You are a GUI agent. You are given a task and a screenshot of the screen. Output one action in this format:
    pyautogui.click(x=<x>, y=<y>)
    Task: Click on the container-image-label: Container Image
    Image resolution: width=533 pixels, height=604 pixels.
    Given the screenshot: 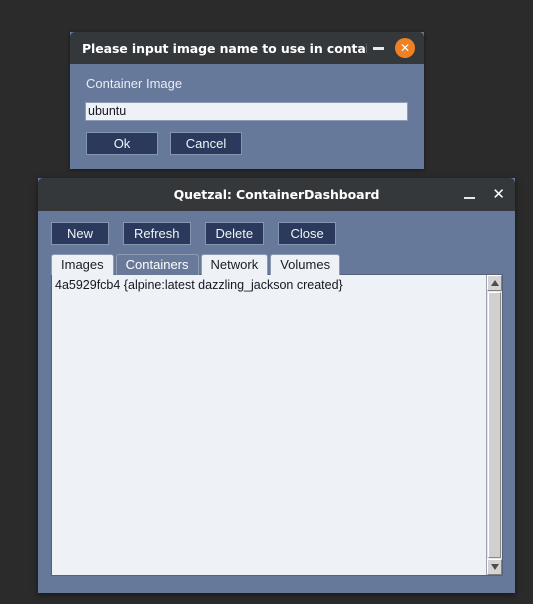 What is the action you would take?
    pyautogui.click(x=134, y=83)
    